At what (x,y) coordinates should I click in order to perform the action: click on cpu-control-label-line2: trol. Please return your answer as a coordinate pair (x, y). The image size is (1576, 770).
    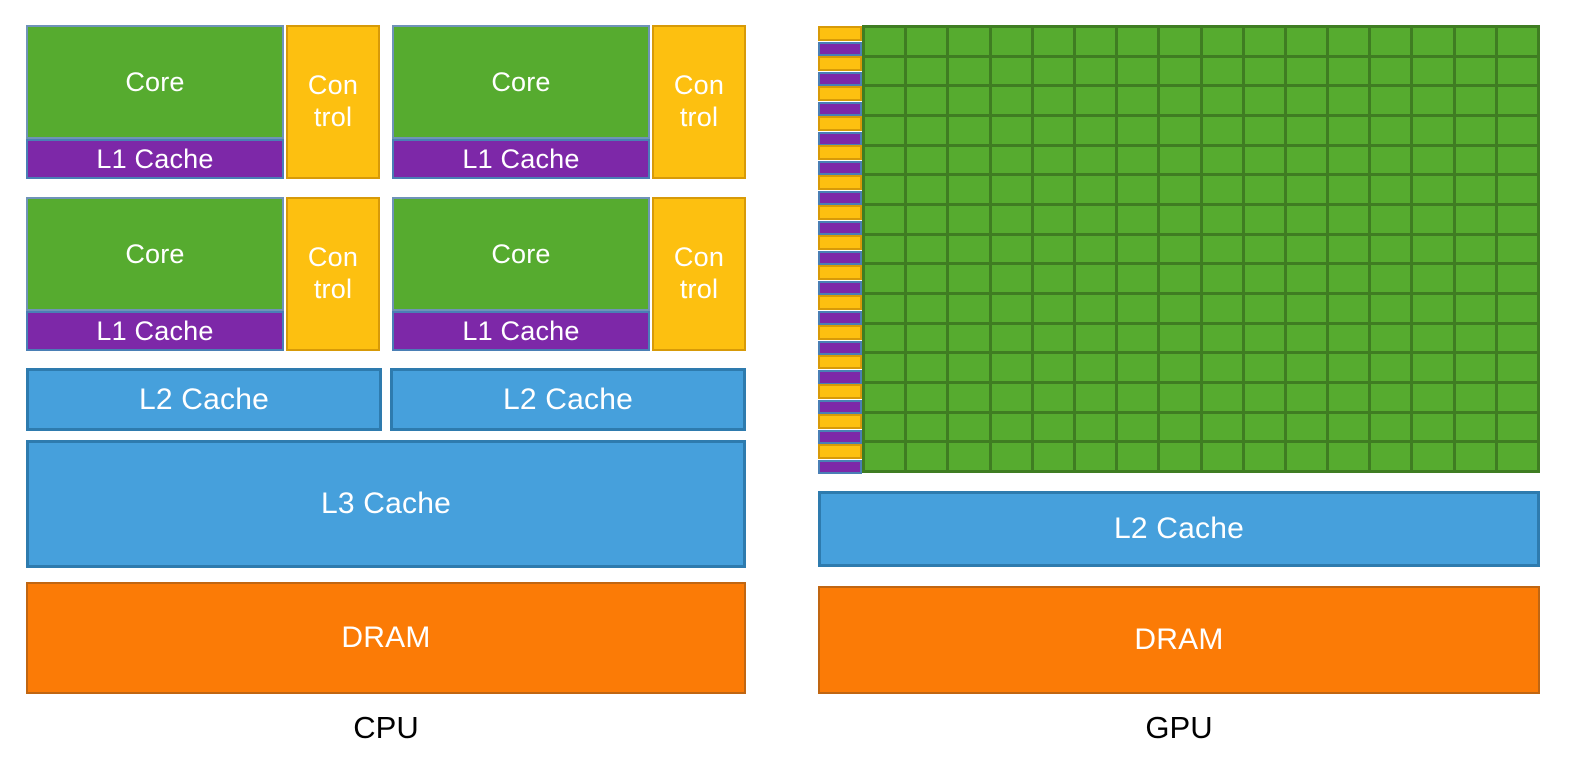
    Looking at the image, I should click on (333, 117).